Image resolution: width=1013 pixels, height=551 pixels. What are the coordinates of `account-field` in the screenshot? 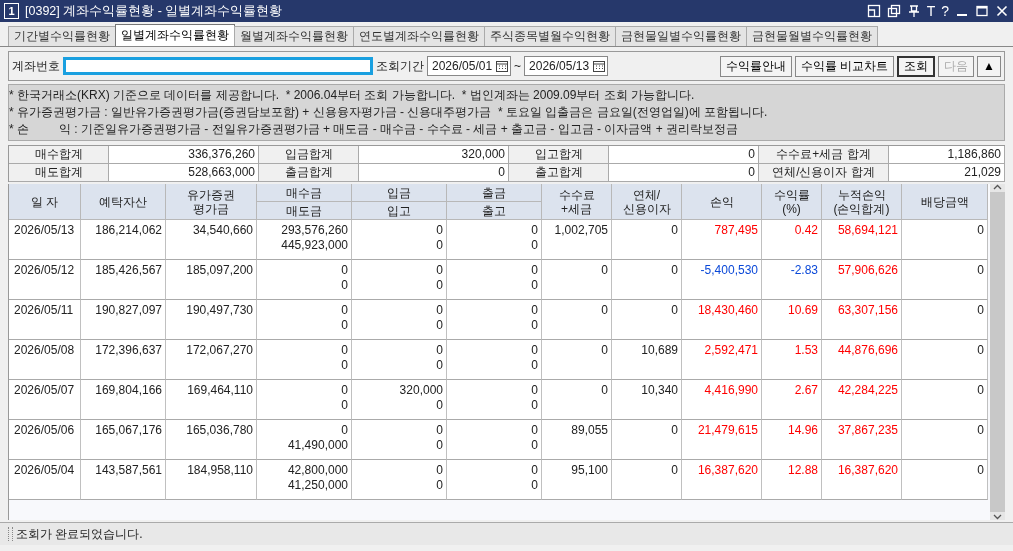 It's located at (218, 66).